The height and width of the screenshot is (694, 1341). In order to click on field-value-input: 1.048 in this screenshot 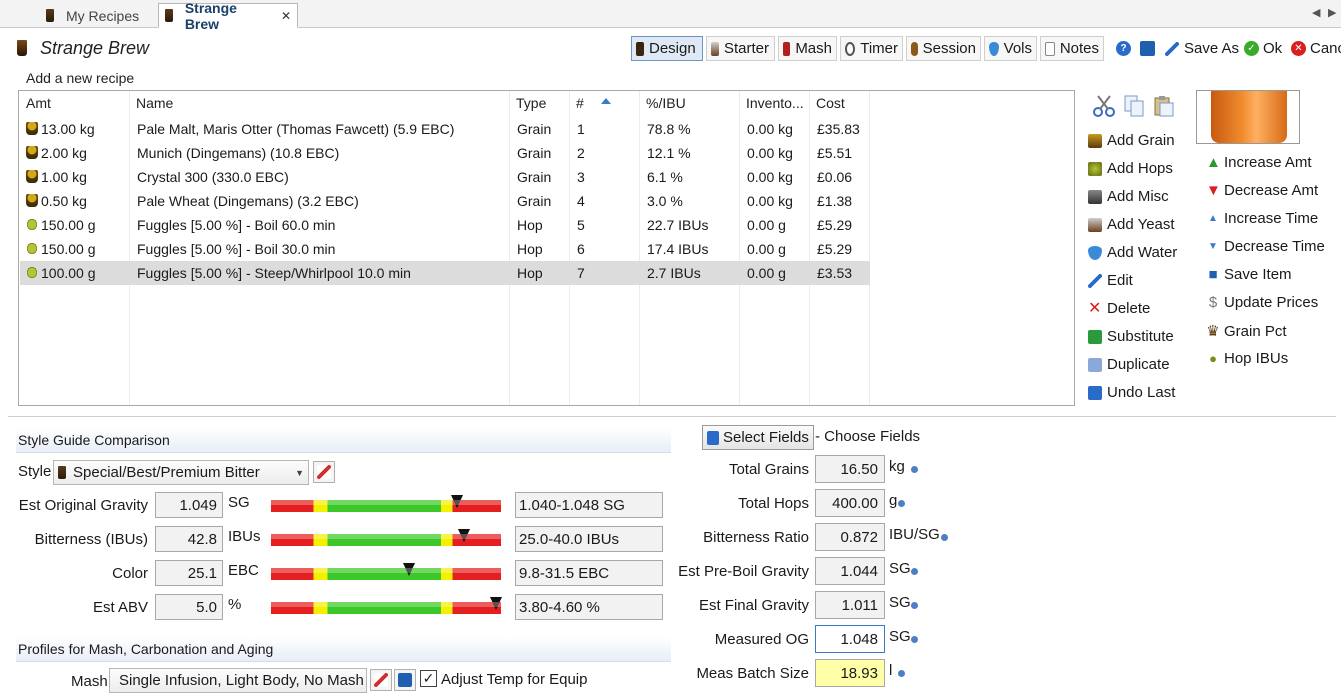, I will do `click(850, 639)`.